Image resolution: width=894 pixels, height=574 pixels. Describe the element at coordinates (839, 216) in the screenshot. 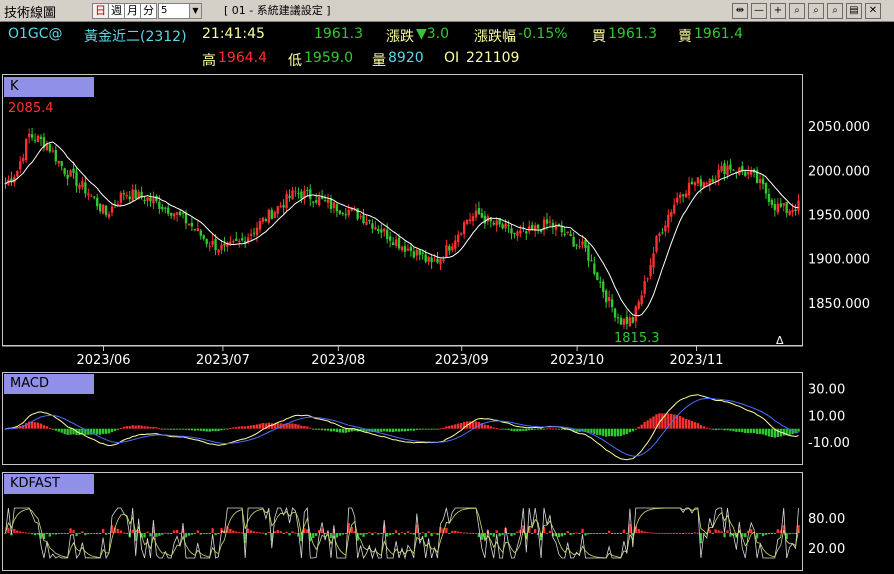

I see `price-y-tick-label: 1950.000` at that location.